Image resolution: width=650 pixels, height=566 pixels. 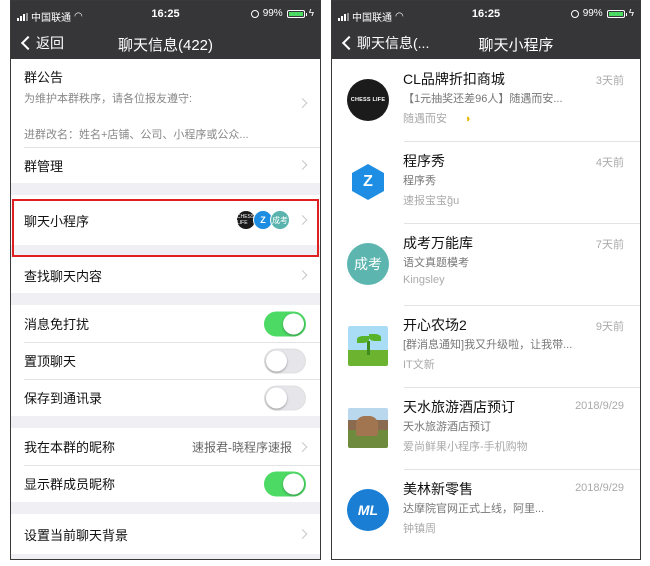 I want to click on item-time: 4天前, so click(x=609, y=163).